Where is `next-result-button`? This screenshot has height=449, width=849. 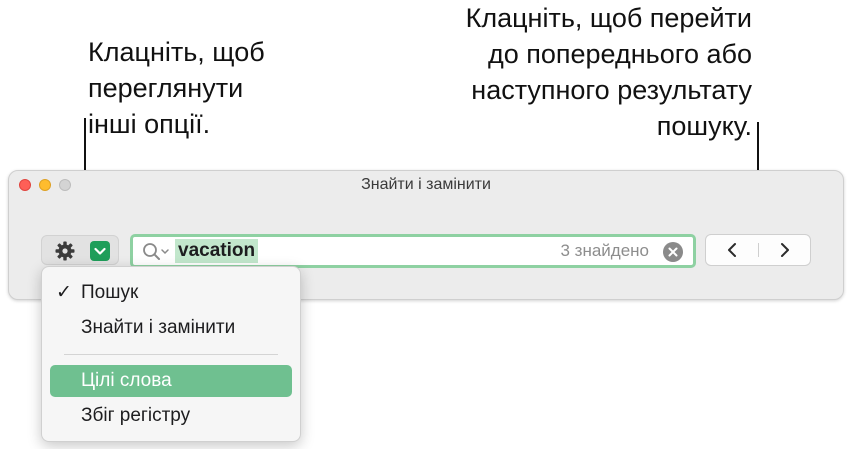 next-result-button is located at coordinates (785, 250).